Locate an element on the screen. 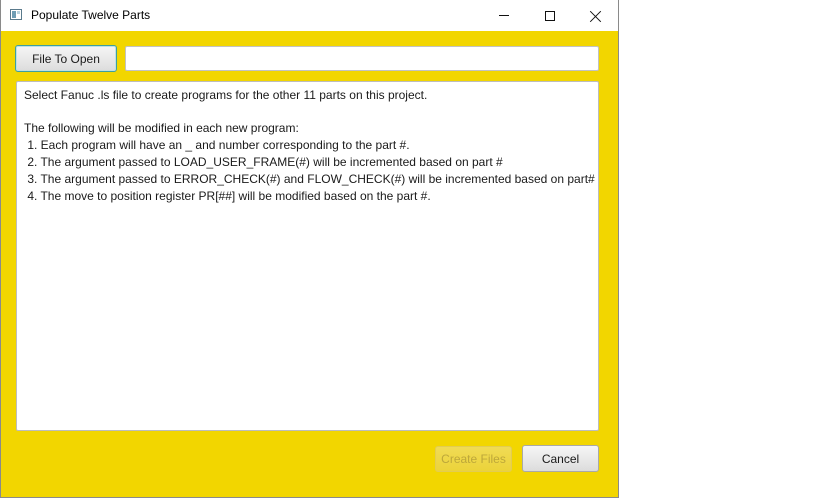 This screenshot has height=498, width=819. close-button is located at coordinates (596, 15).